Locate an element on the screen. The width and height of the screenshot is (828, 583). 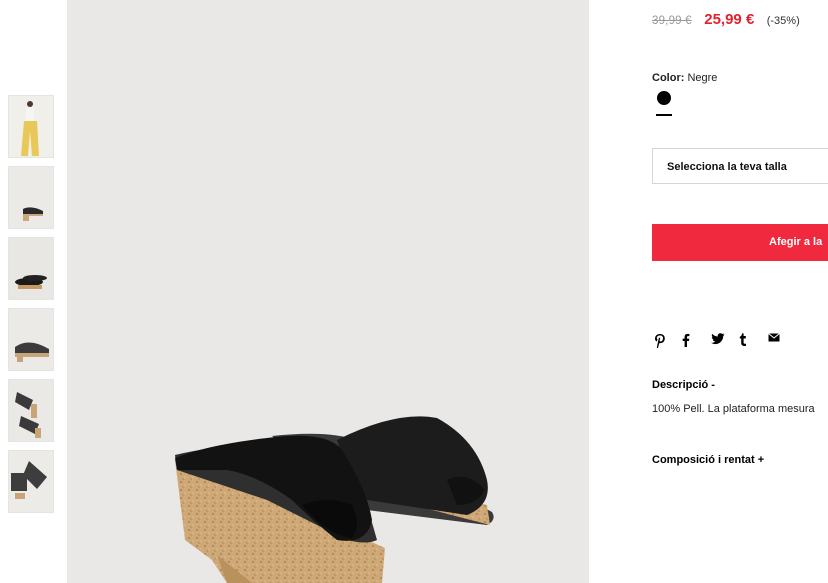
color-swatch-black is located at coordinates (664, 98).